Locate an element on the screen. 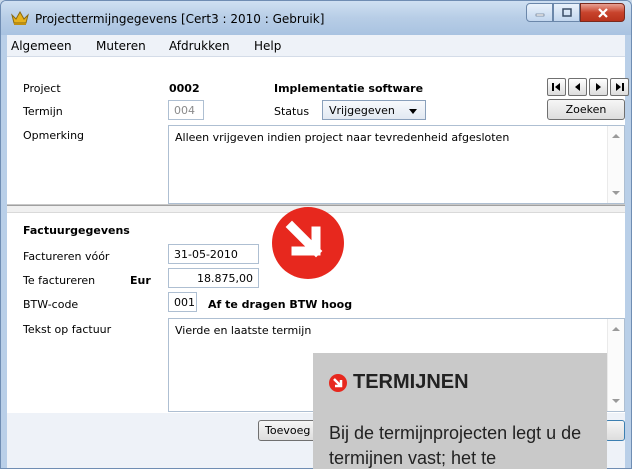  tekst-op-factuur-value: Vierde en laatste termijn is located at coordinates (243, 330).